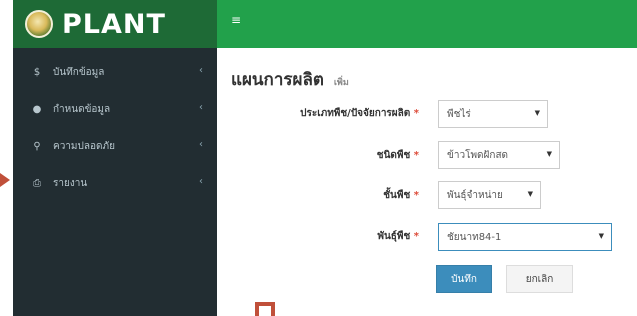 This screenshot has height=316, width=637. What do you see at coordinates (427, 24) in the screenshot?
I see `top-navbar: ≡` at bounding box center [427, 24].